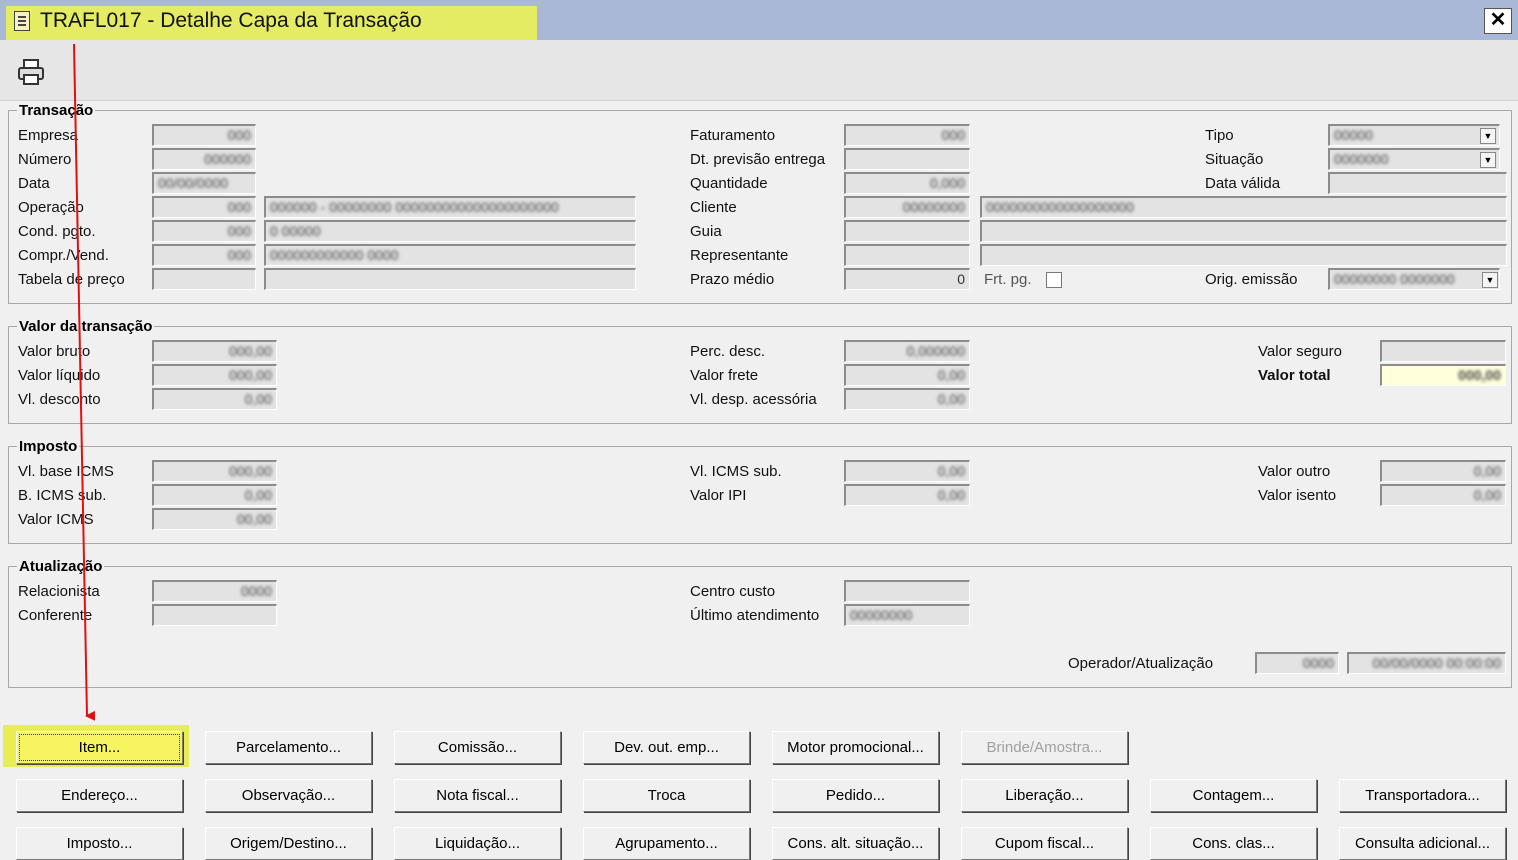  What do you see at coordinates (1297, 663) in the screenshot?
I see `operador-code-field: 0000` at bounding box center [1297, 663].